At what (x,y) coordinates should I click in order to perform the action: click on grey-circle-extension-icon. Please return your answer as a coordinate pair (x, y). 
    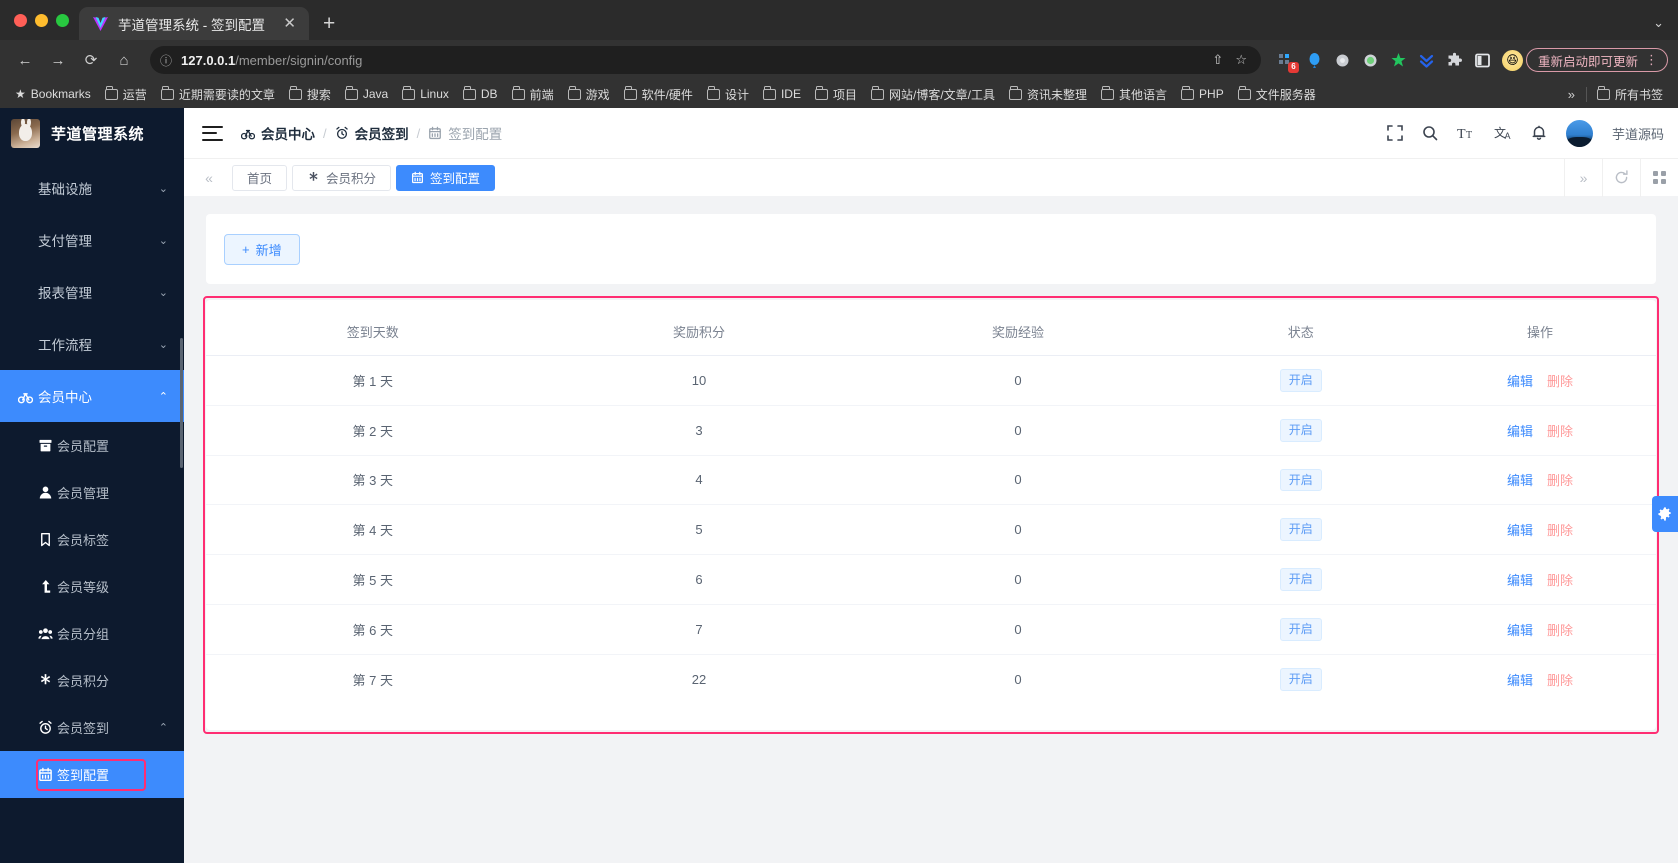
    Looking at the image, I should click on (1342, 60).